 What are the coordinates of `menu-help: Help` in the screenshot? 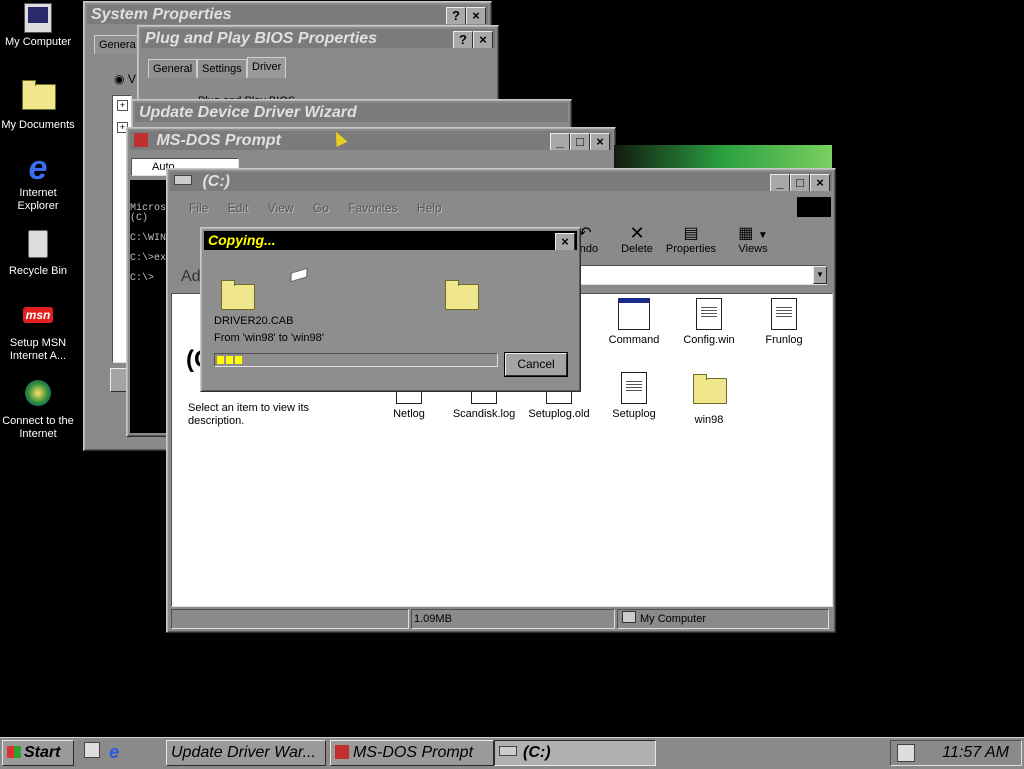 It's located at (429, 208).